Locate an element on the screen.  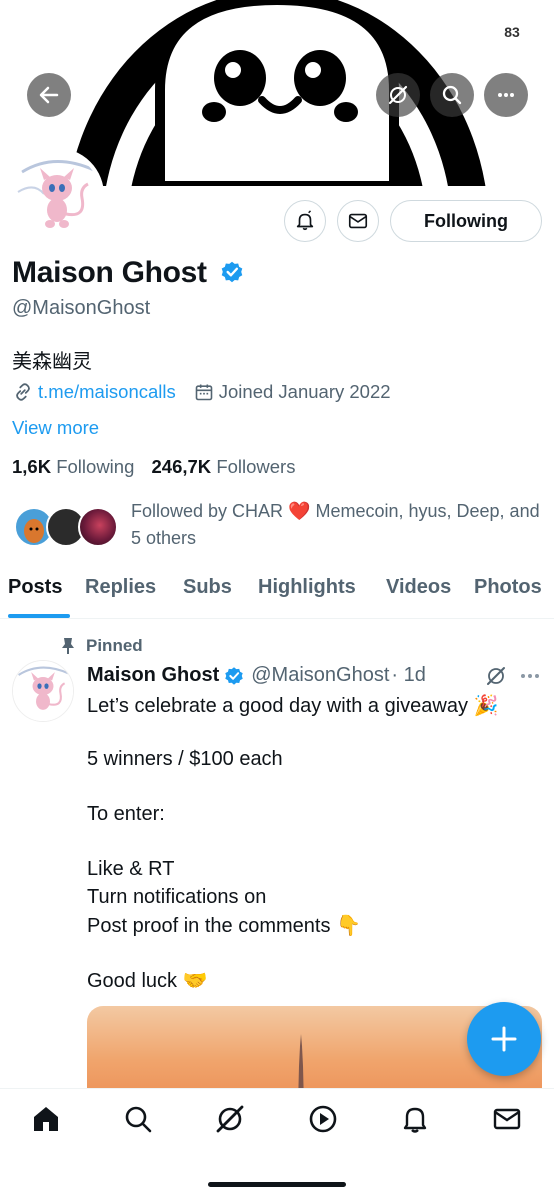
post-text-line: Like & RT is located at coordinates (131, 869).